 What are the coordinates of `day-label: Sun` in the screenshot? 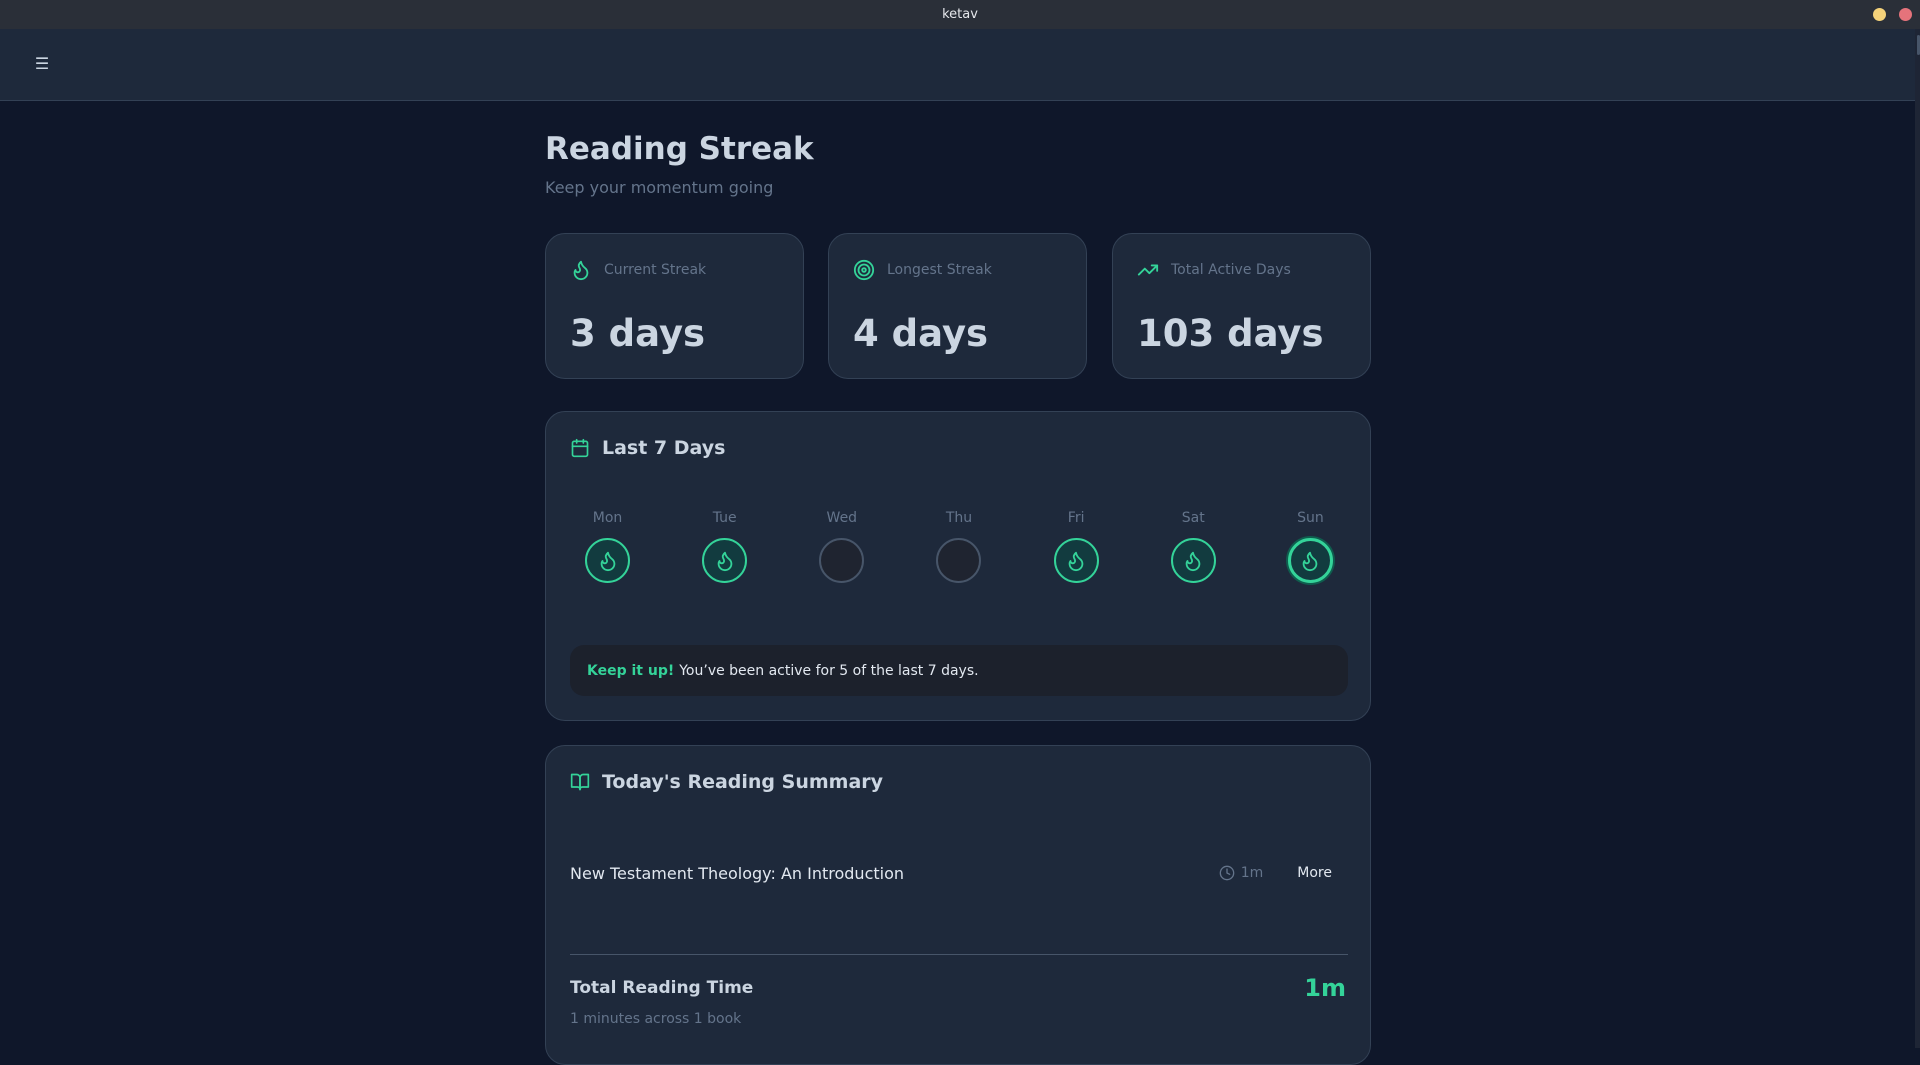 It's located at (1310, 518).